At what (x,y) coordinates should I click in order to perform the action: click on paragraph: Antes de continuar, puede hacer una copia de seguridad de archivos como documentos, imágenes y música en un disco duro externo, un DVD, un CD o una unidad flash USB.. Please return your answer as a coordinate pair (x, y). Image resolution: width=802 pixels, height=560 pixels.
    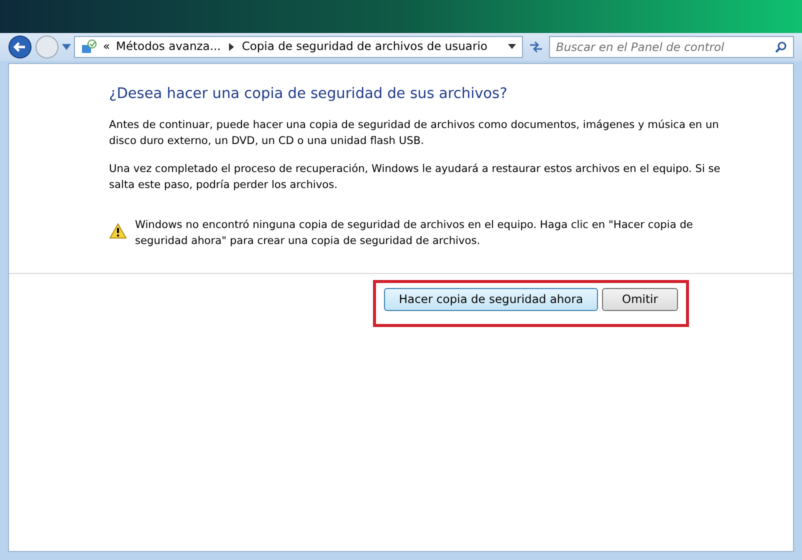
    Looking at the image, I should click on (414, 134).